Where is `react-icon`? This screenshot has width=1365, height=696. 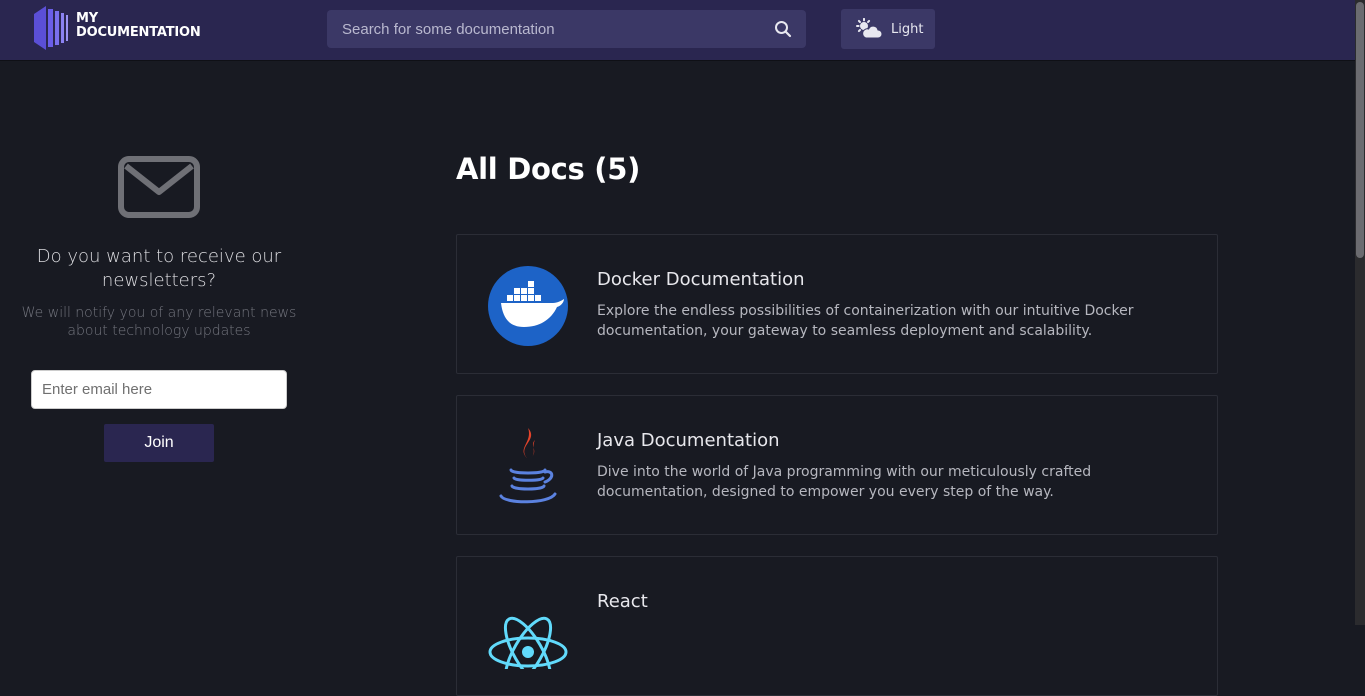
react-icon is located at coordinates (528, 637).